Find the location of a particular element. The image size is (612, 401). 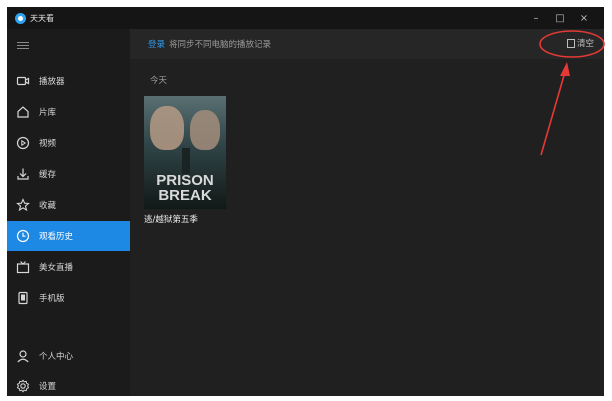

video-title: 逃/越狱第五季 is located at coordinates (185, 219).